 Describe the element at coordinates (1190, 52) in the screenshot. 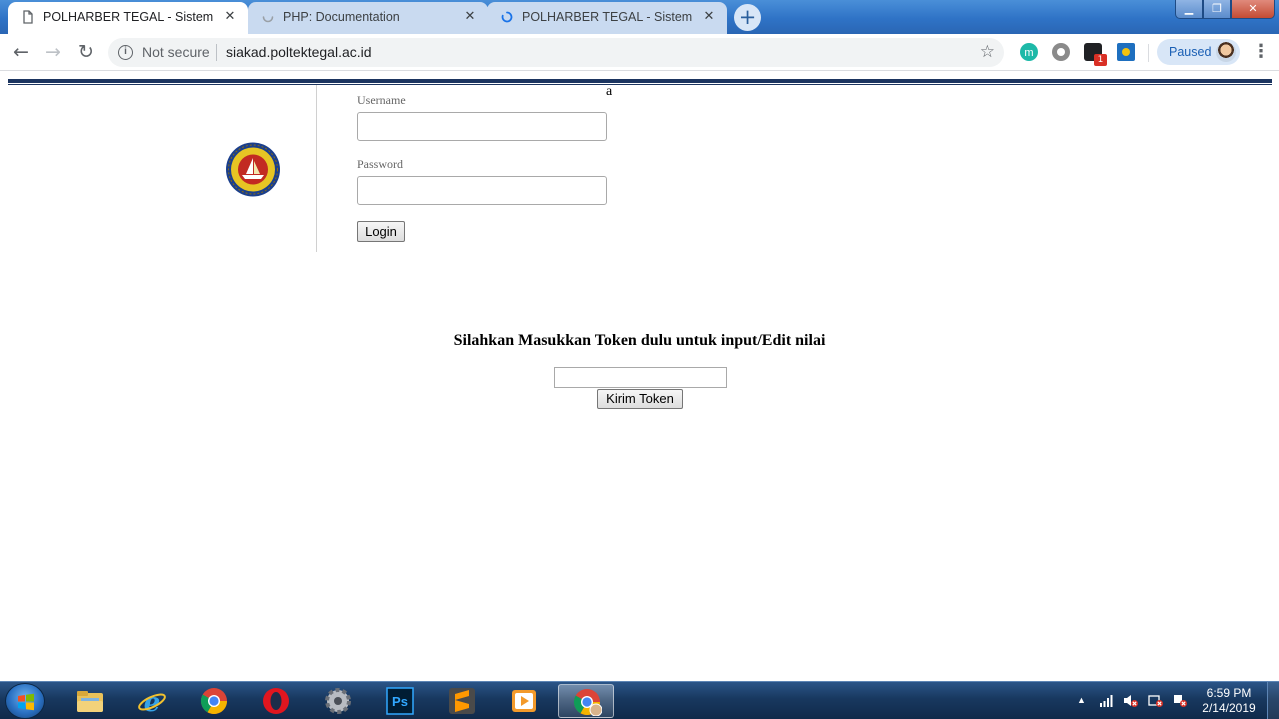

I see `profile-status: Paused` at that location.